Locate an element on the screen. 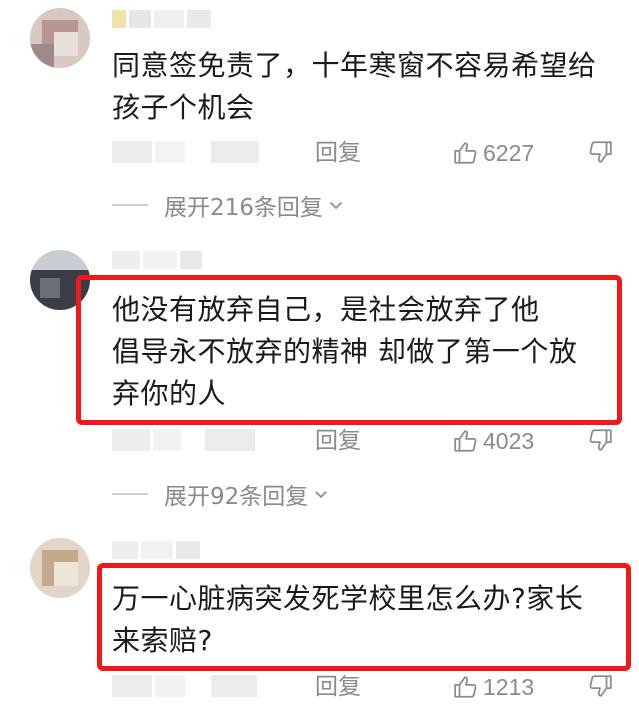 The width and height of the screenshot is (639, 713). expand-replies-button: 展开216条回复 is located at coordinates (228, 205).